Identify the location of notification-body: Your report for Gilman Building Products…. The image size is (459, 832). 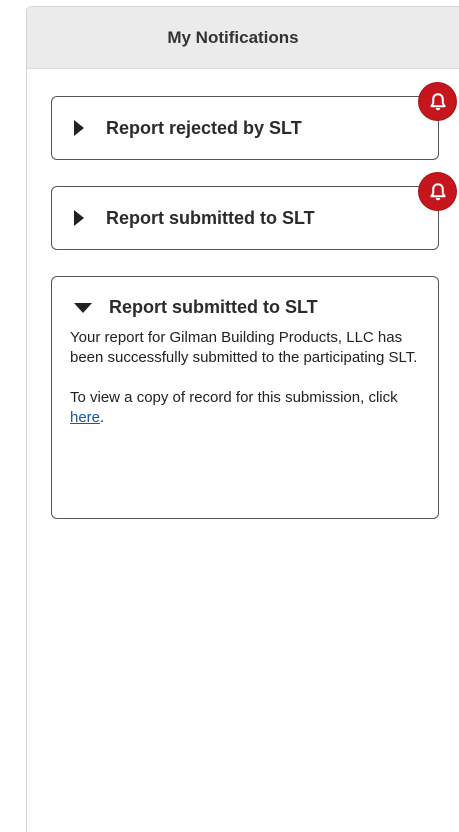
(245, 378).